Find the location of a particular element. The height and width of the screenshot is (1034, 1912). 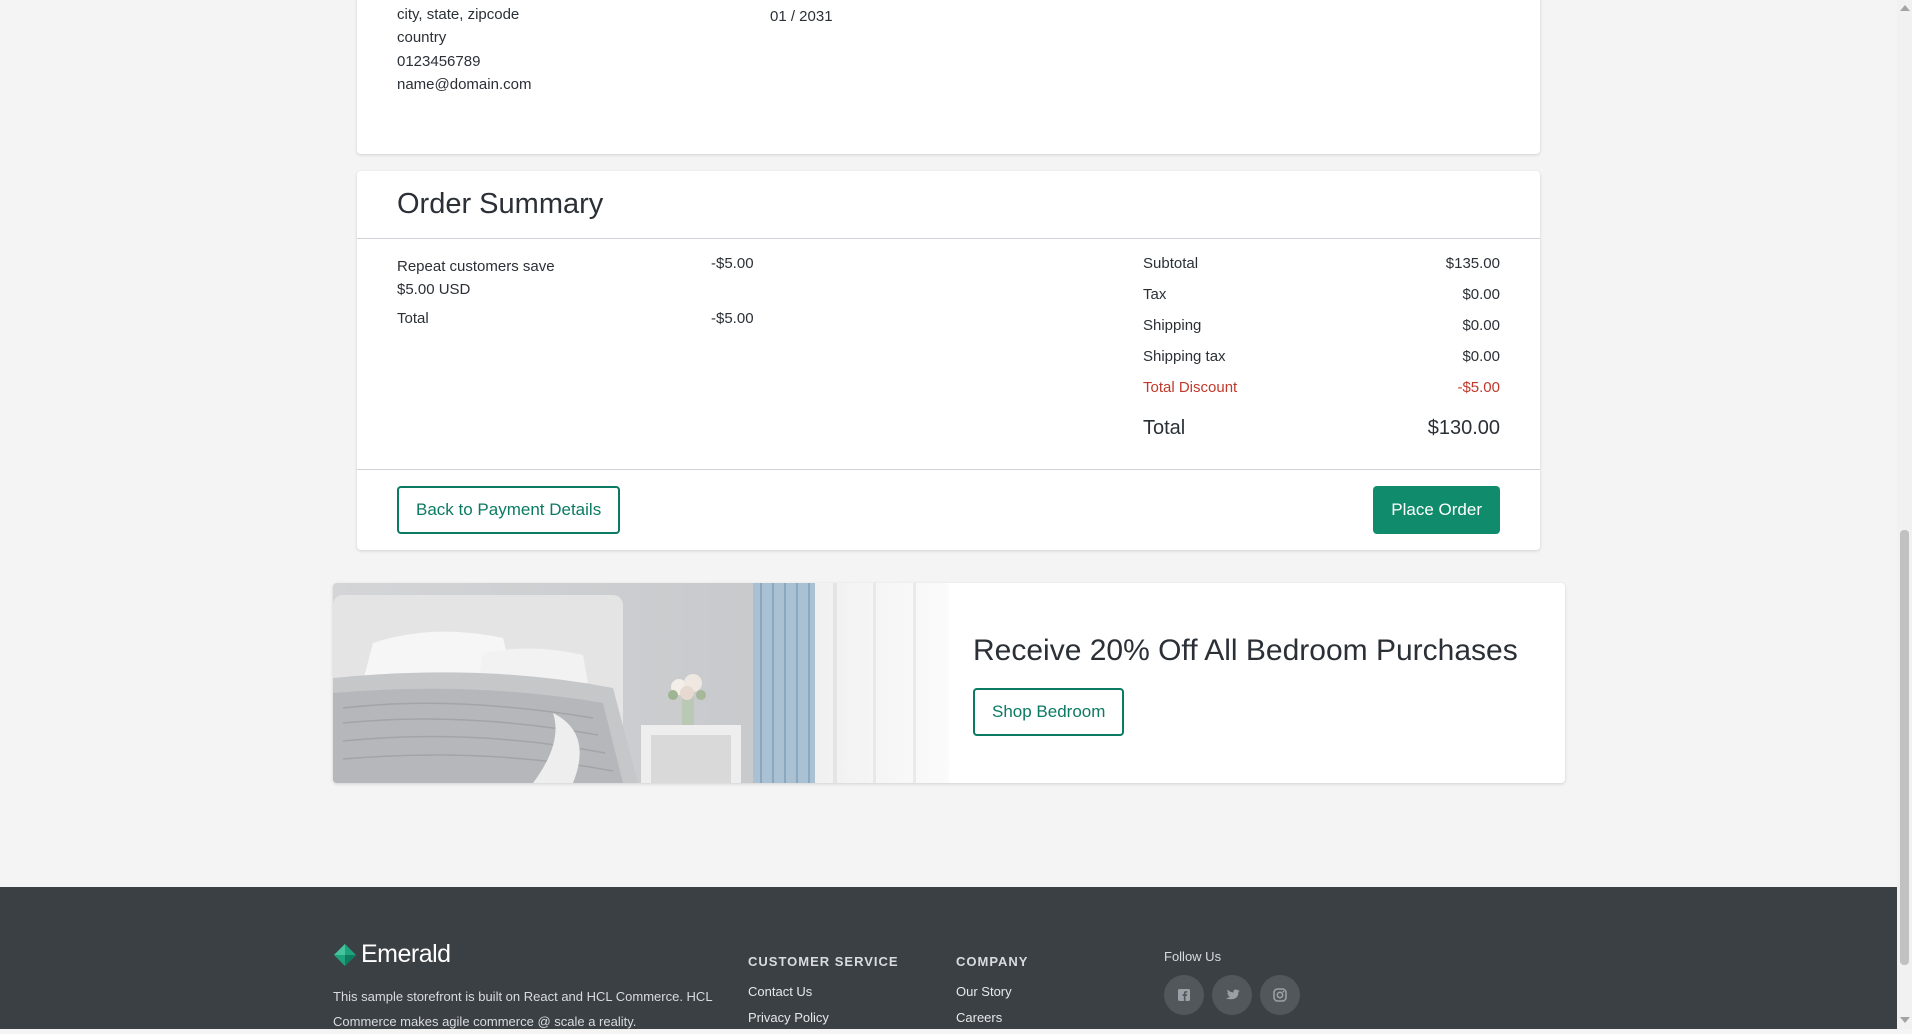

order-summary-title: Order Summary is located at coordinates (500, 204).